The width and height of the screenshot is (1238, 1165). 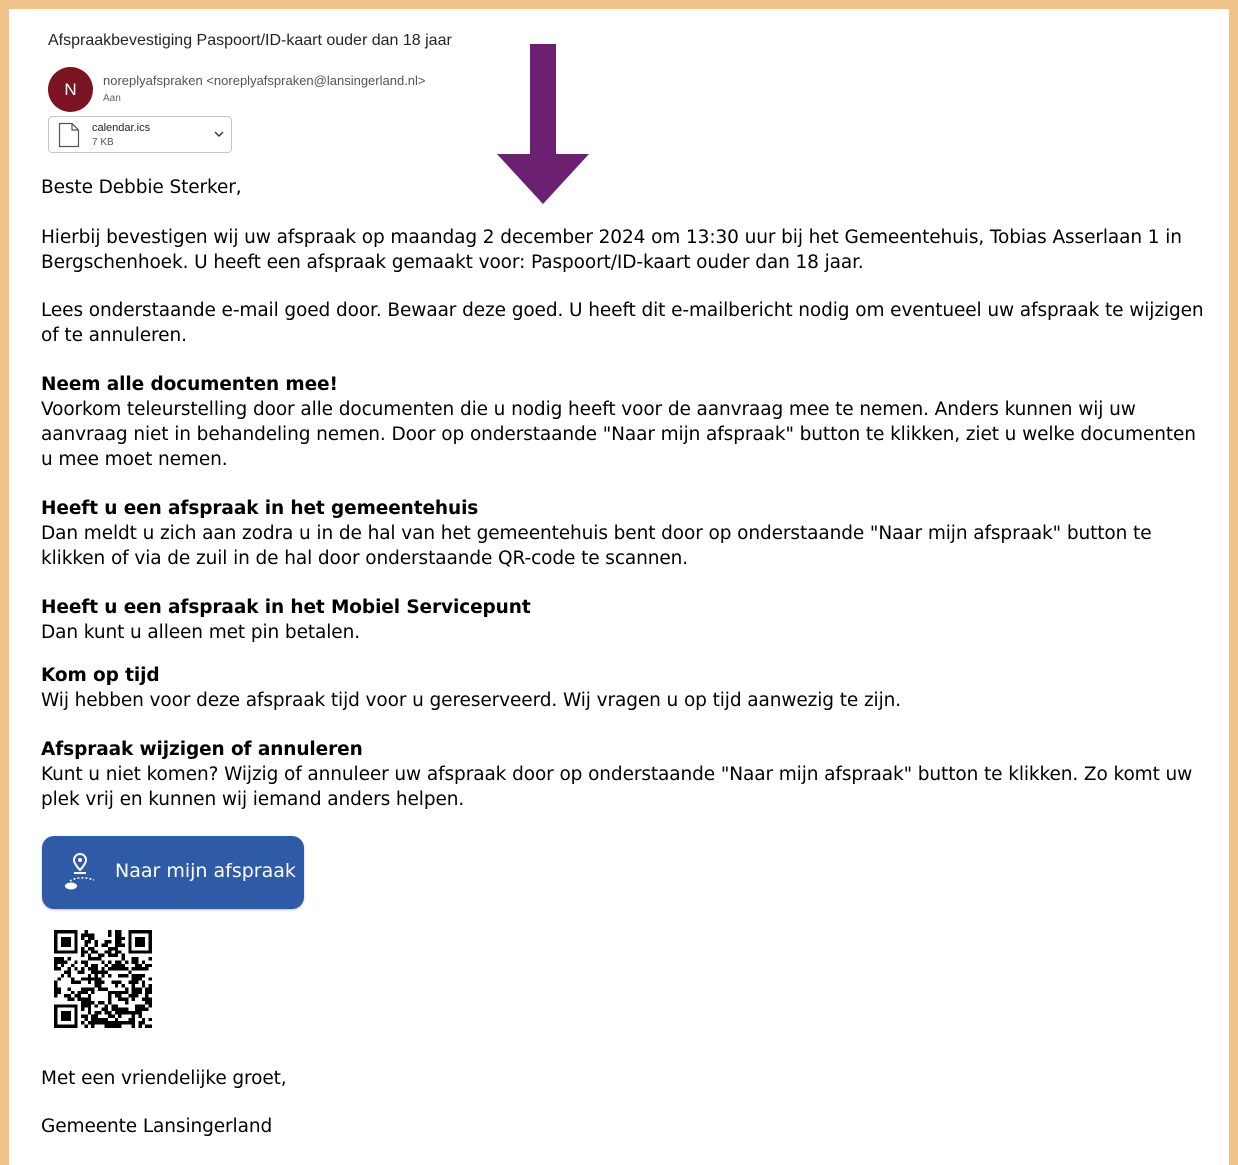 What do you see at coordinates (157, 1126) in the screenshot?
I see `signature-text: Gemeente Lansingerland` at bounding box center [157, 1126].